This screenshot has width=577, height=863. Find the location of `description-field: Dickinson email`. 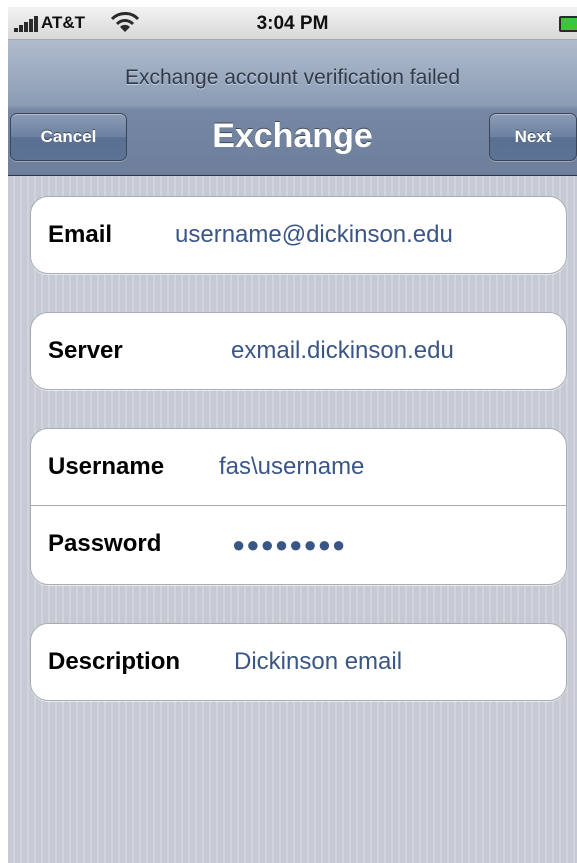

description-field: Dickinson email is located at coordinates (318, 662).